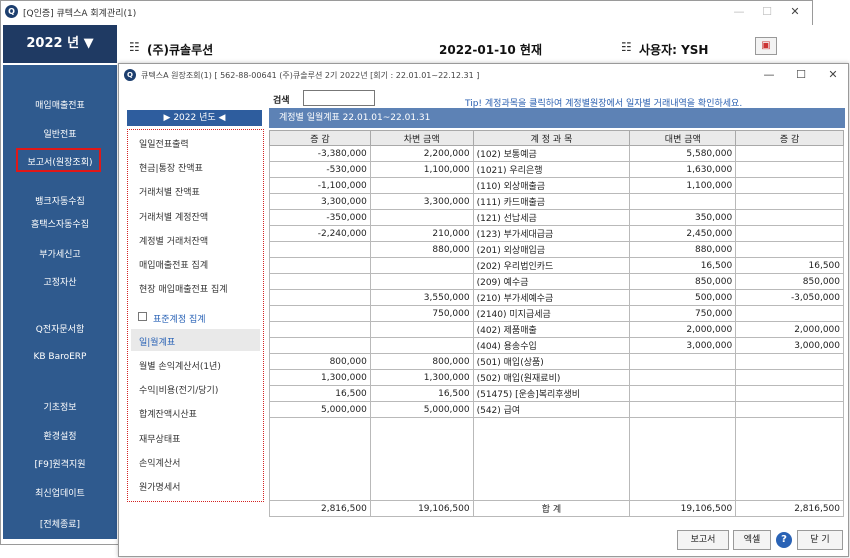  I want to click on sidebar-item-exit-all: [전체종료], so click(60, 523).